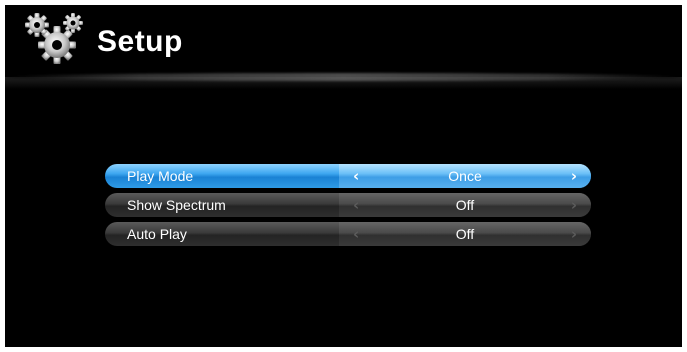 The image size is (687, 352). Describe the element at coordinates (54, 38) in the screenshot. I see `gears-icon` at that location.